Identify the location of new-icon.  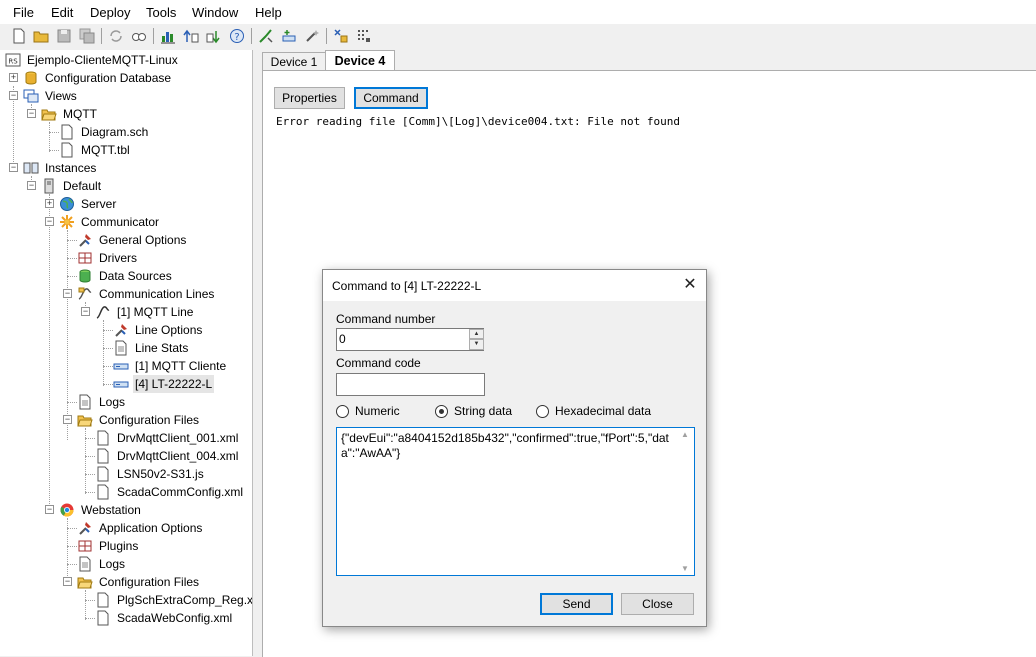
(19, 36).